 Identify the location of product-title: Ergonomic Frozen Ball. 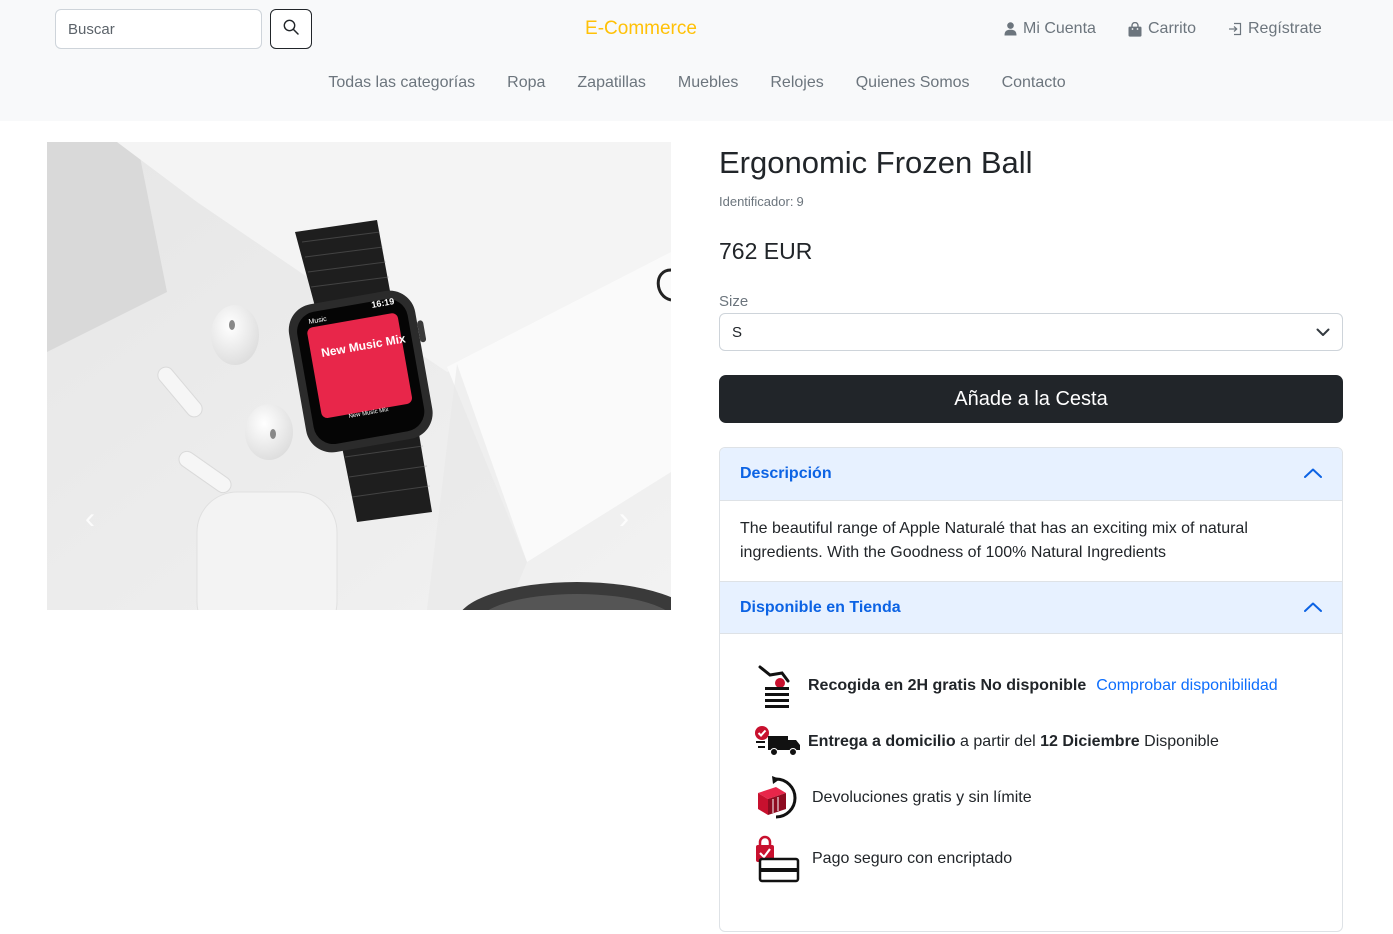
(876, 162).